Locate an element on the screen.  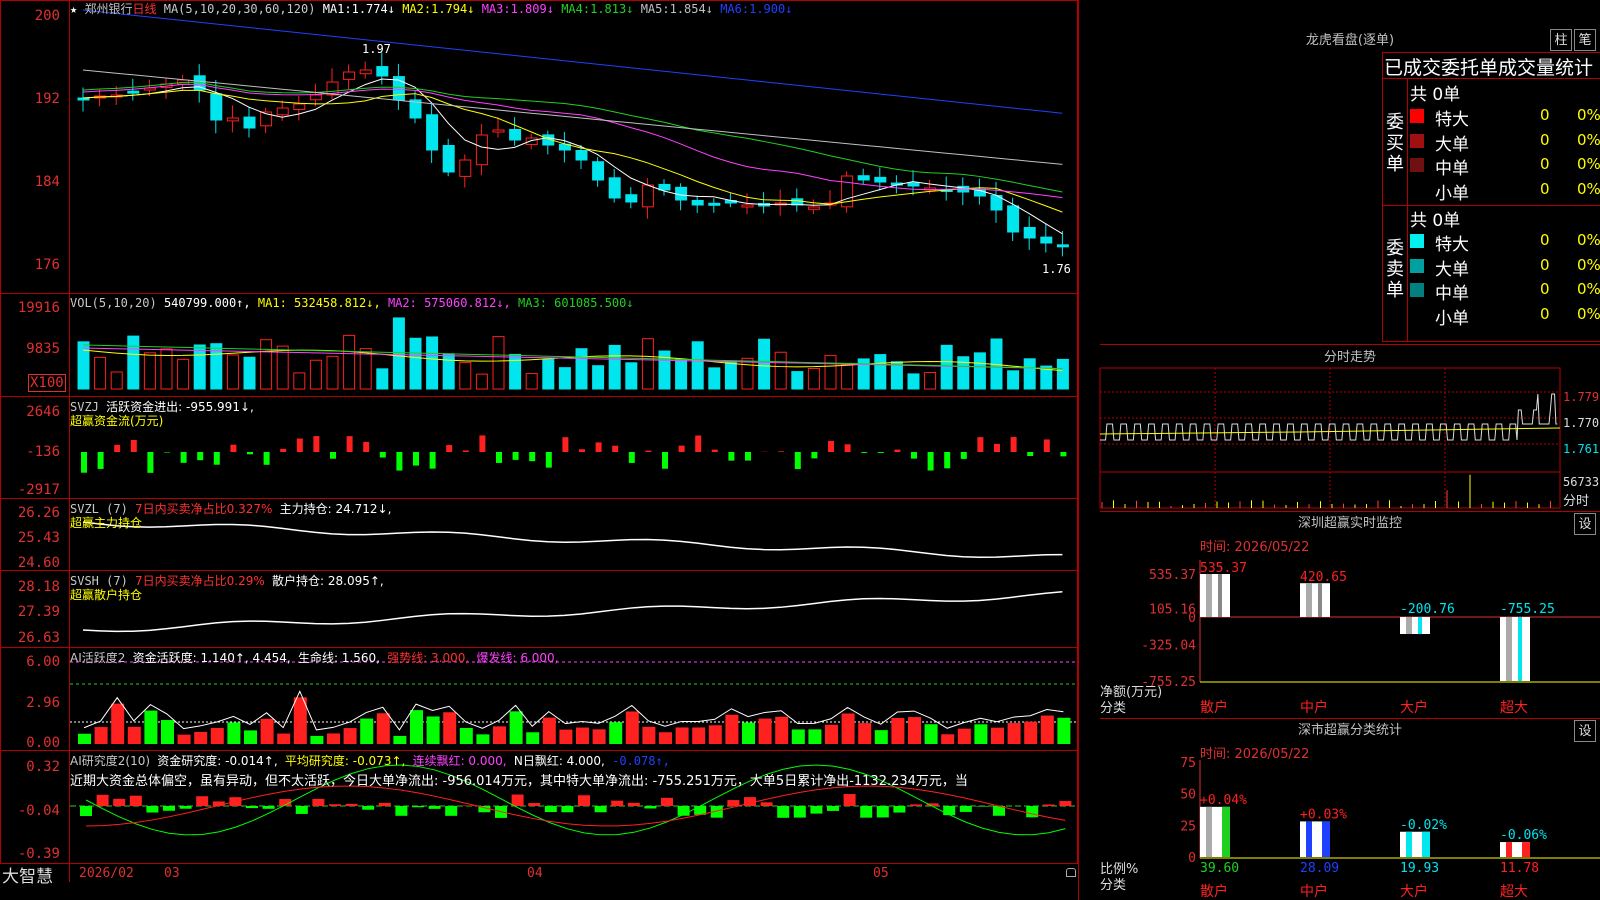
favorite-star-icon: ★ is located at coordinates (73, 9).